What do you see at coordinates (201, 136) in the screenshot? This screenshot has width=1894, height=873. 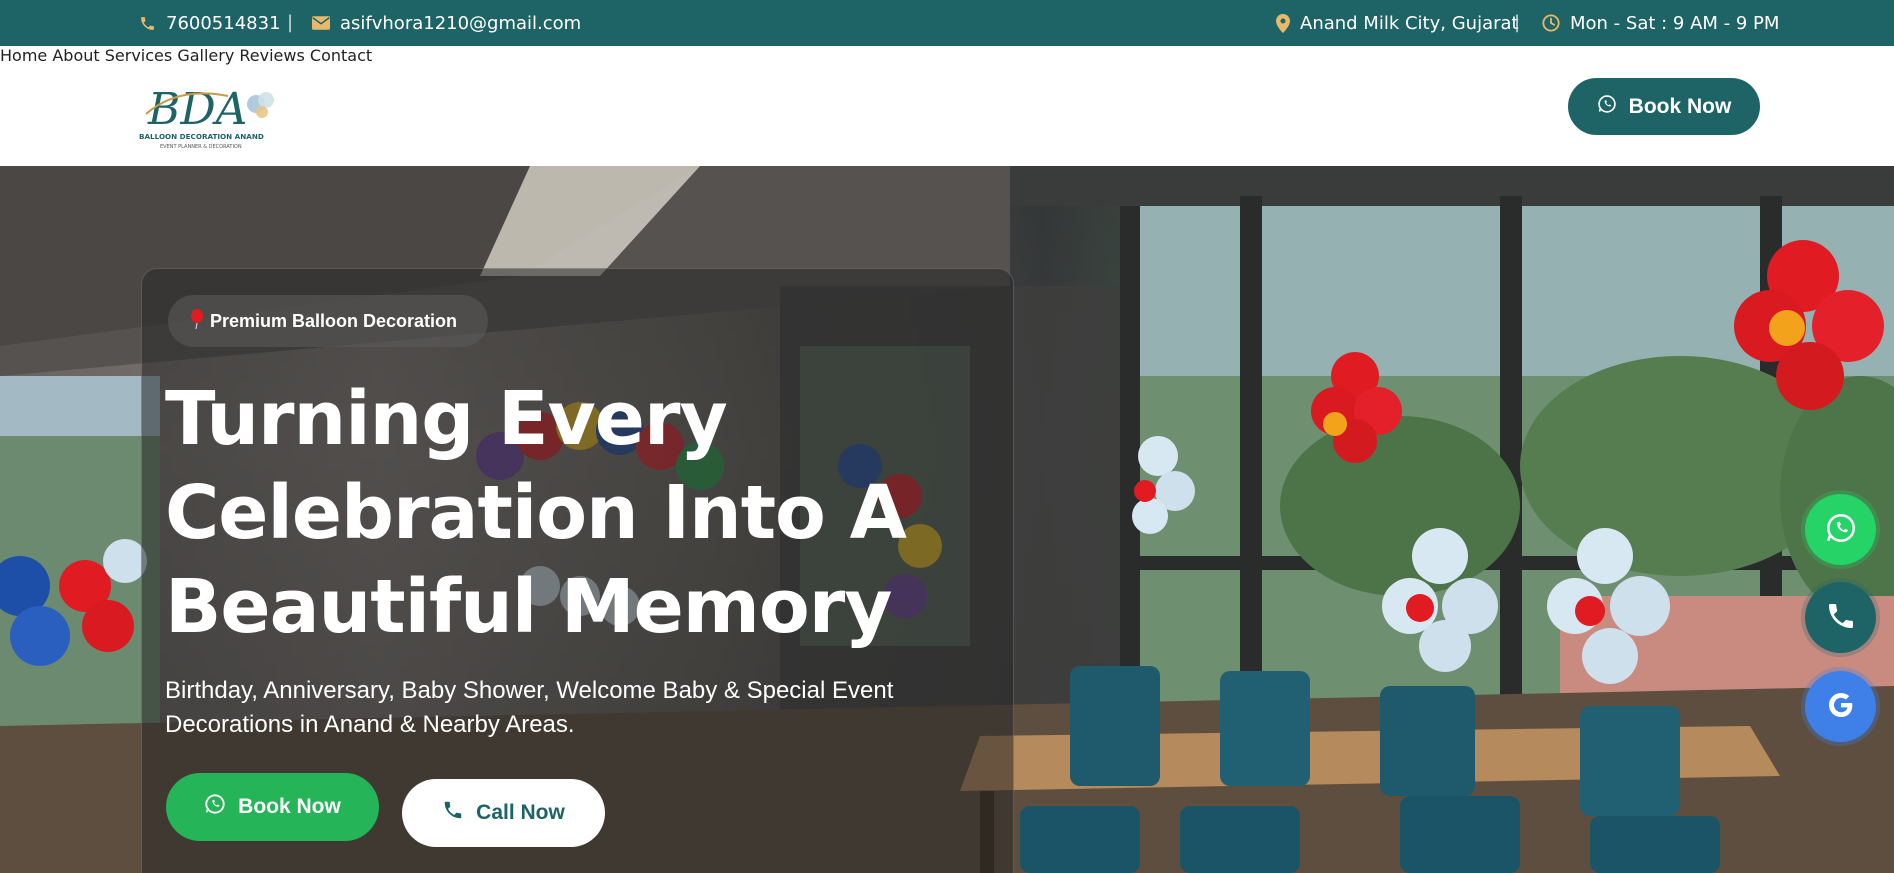 I see `svg-text: BALLOON DECORATION ANAND` at bounding box center [201, 136].